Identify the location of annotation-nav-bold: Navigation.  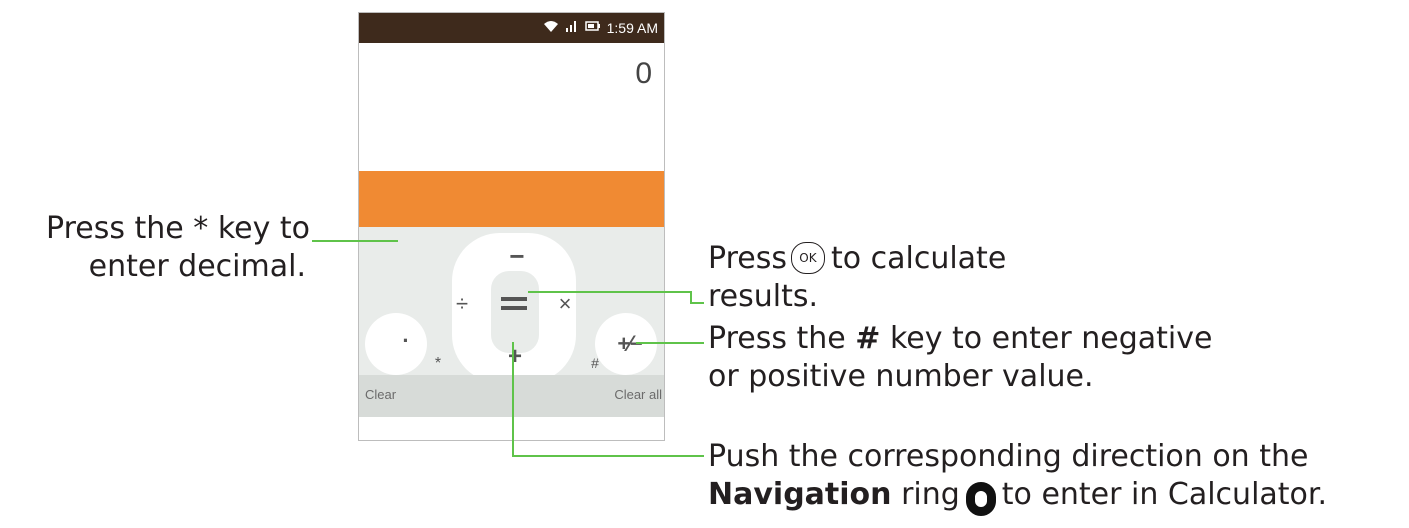
(800, 494).